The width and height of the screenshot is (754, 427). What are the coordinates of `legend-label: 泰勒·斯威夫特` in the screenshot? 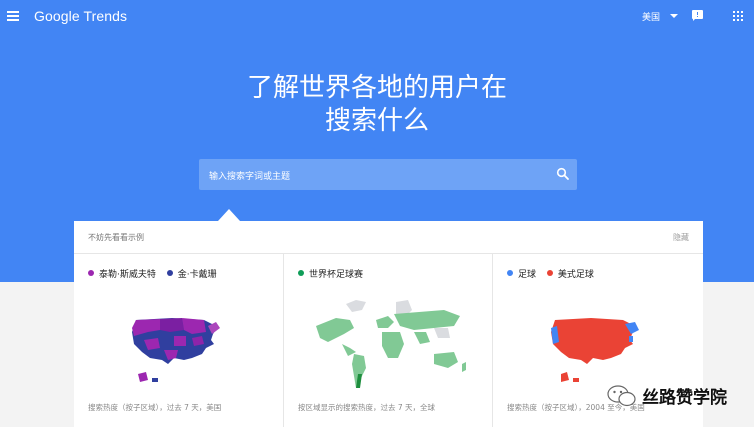 It's located at (127, 275).